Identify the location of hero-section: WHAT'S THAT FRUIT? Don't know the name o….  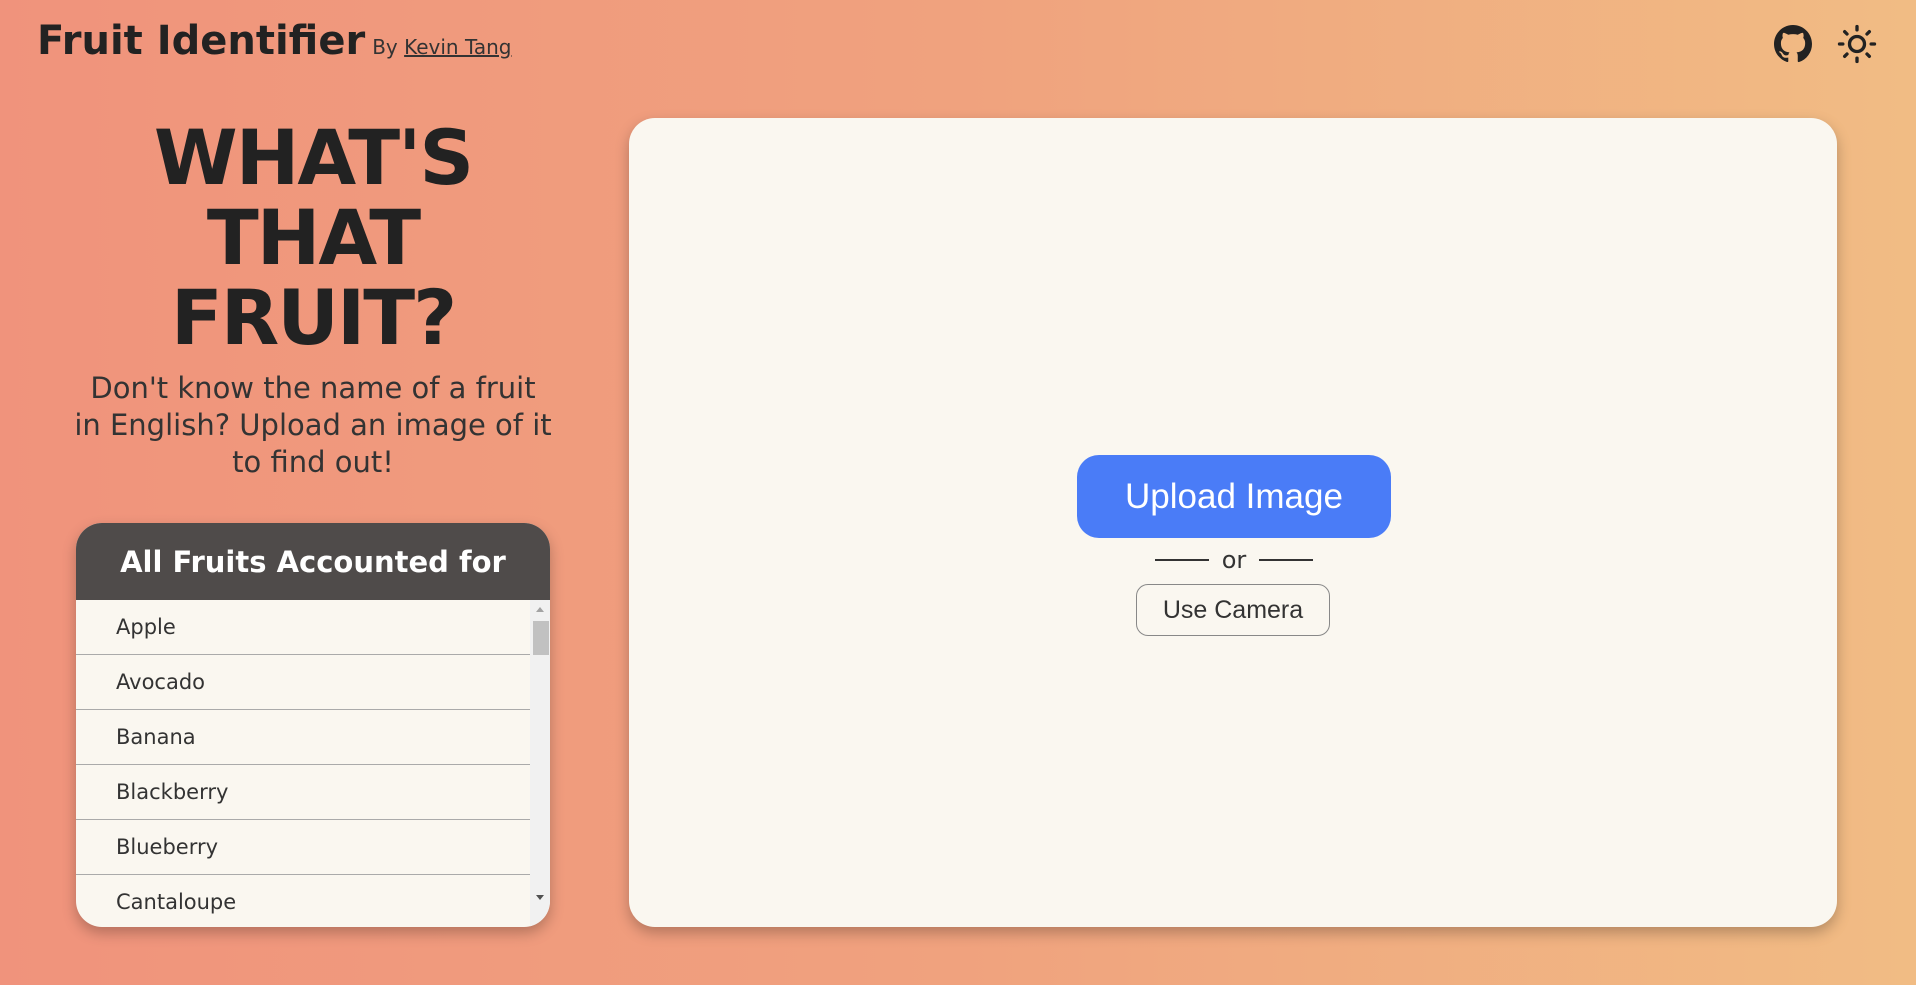
(313, 299).